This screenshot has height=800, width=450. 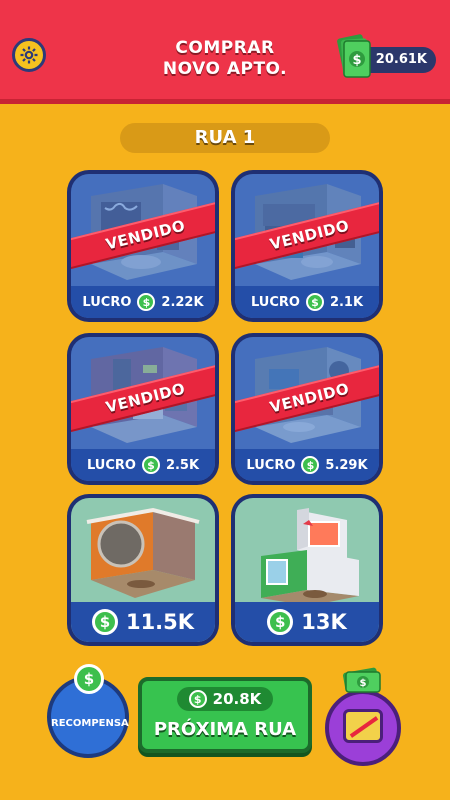 I want to click on price-info: $ 13K, so click(x=307, y=622).